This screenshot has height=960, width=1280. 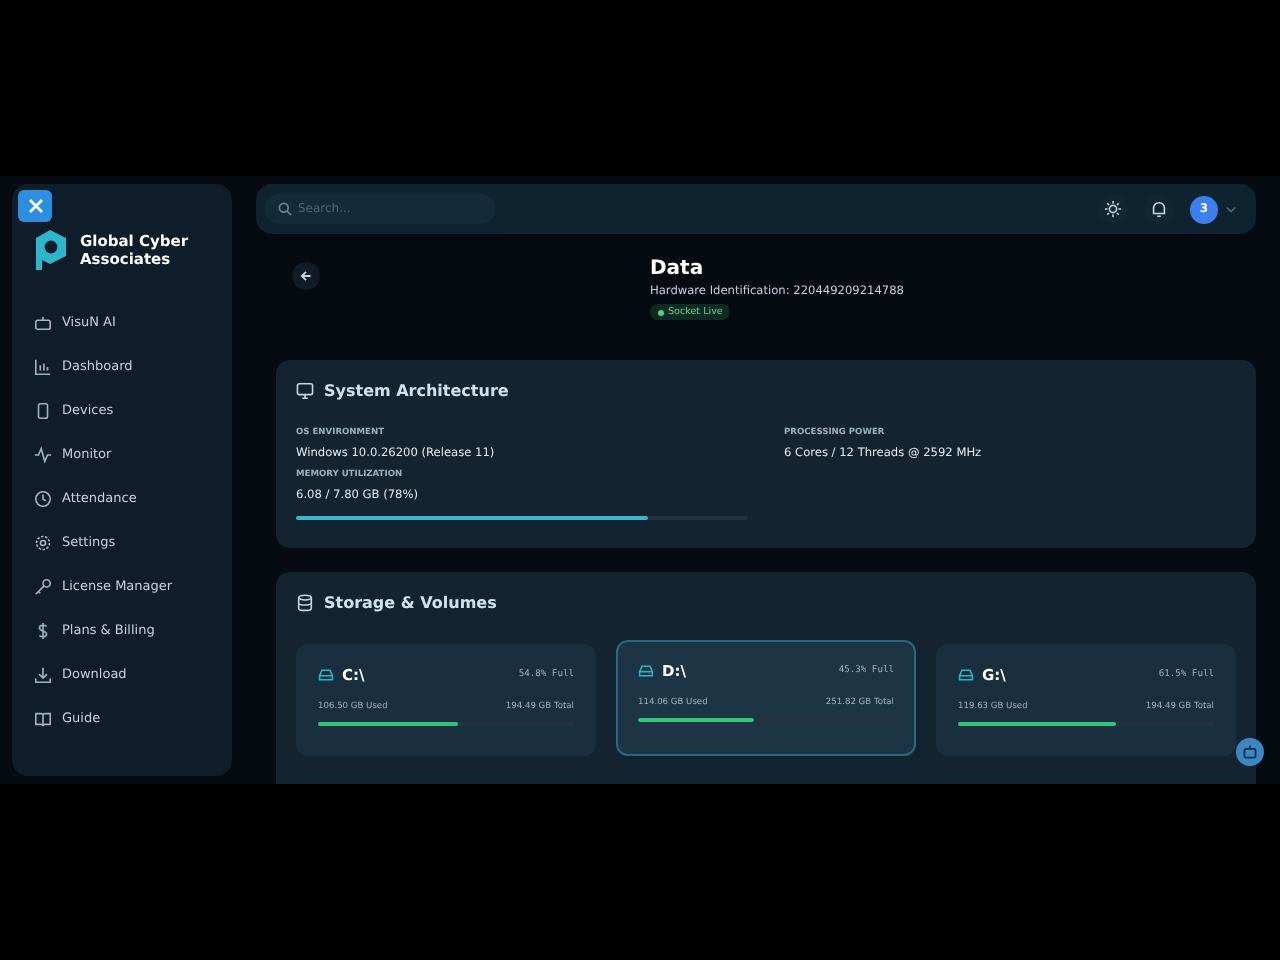 What do you see at coordinates (1231, 209) in the screenshot?
I see `caret-icon` at bounding box center [1231, 209].